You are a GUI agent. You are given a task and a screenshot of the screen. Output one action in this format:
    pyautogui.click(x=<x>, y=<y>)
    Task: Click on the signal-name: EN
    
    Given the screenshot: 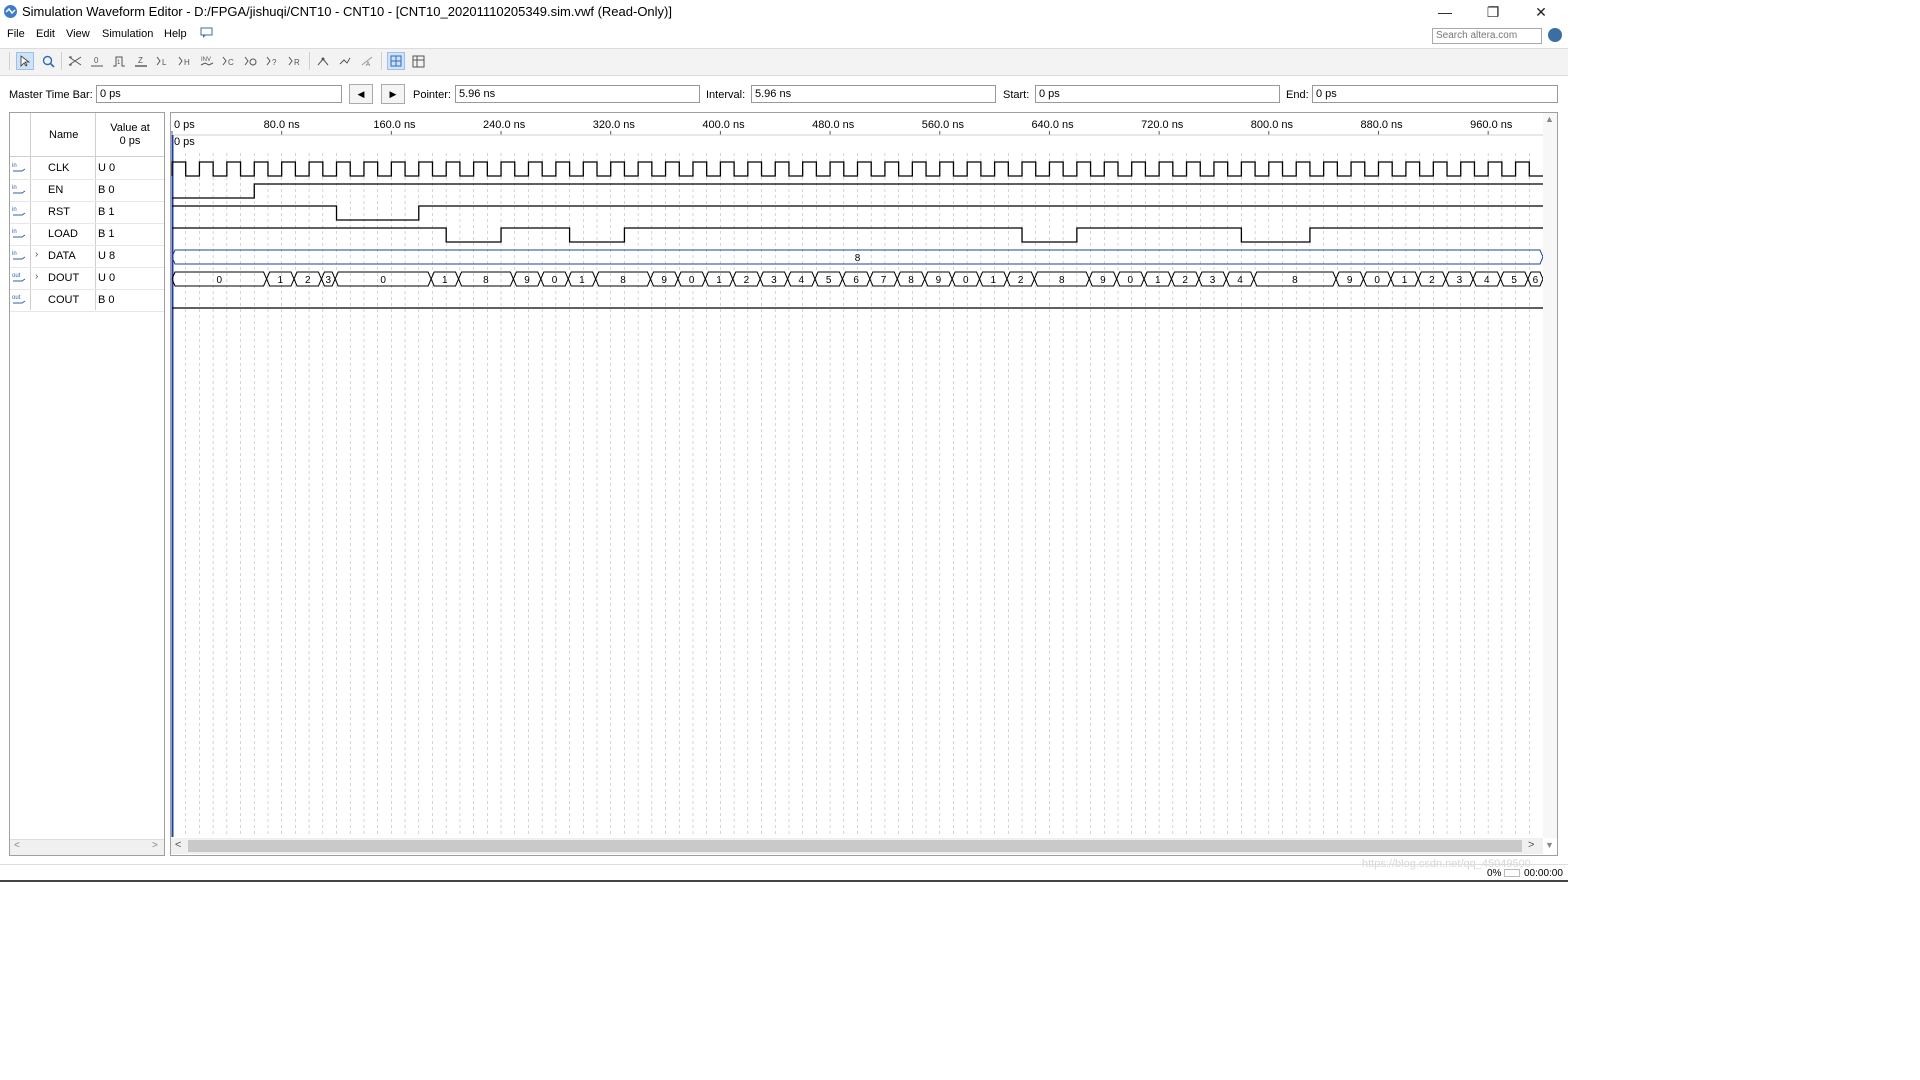 What is the action you would take?
    pyautogui.click(x=56, y=190)
    